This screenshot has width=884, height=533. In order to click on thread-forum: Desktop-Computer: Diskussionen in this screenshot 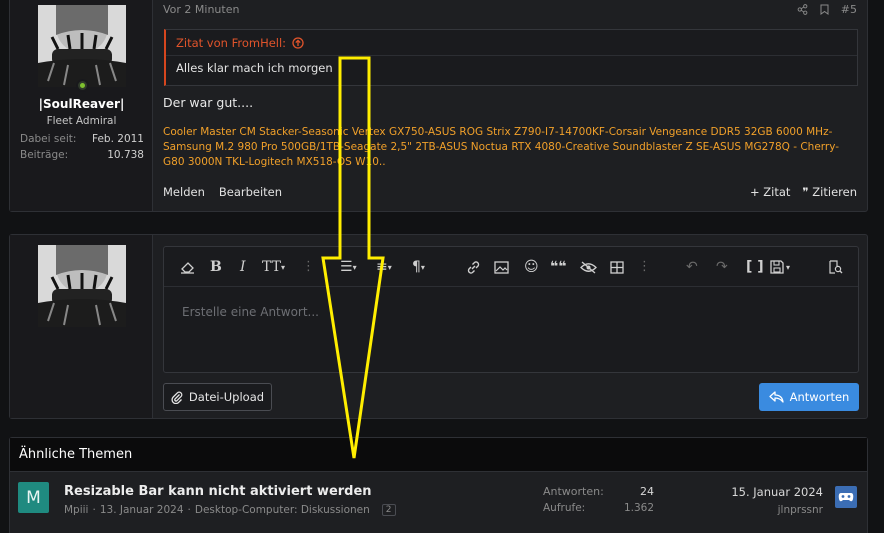, I will do `click(282, 510)`.